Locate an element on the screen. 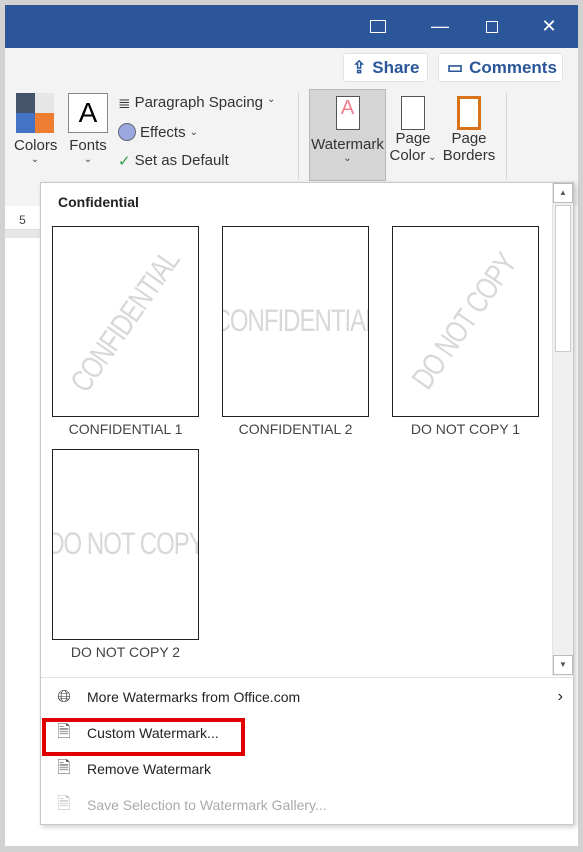  comments-label: Comments is located at coordinates (513, 67).